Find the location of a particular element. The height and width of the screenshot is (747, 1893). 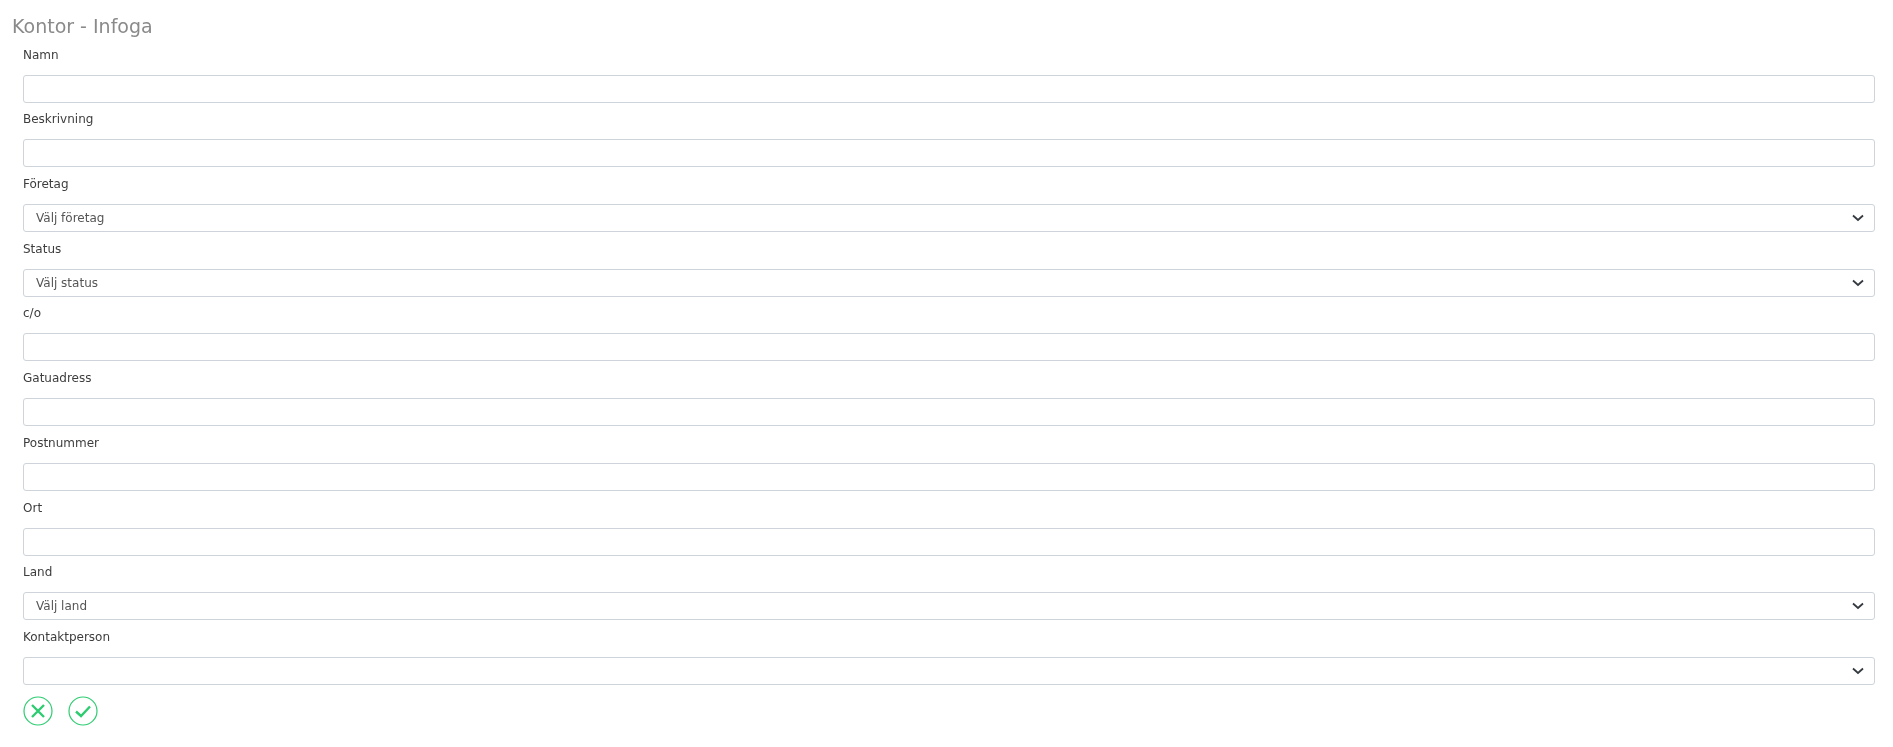

field-label: Gatuadress is located at coordinates (58, 378).